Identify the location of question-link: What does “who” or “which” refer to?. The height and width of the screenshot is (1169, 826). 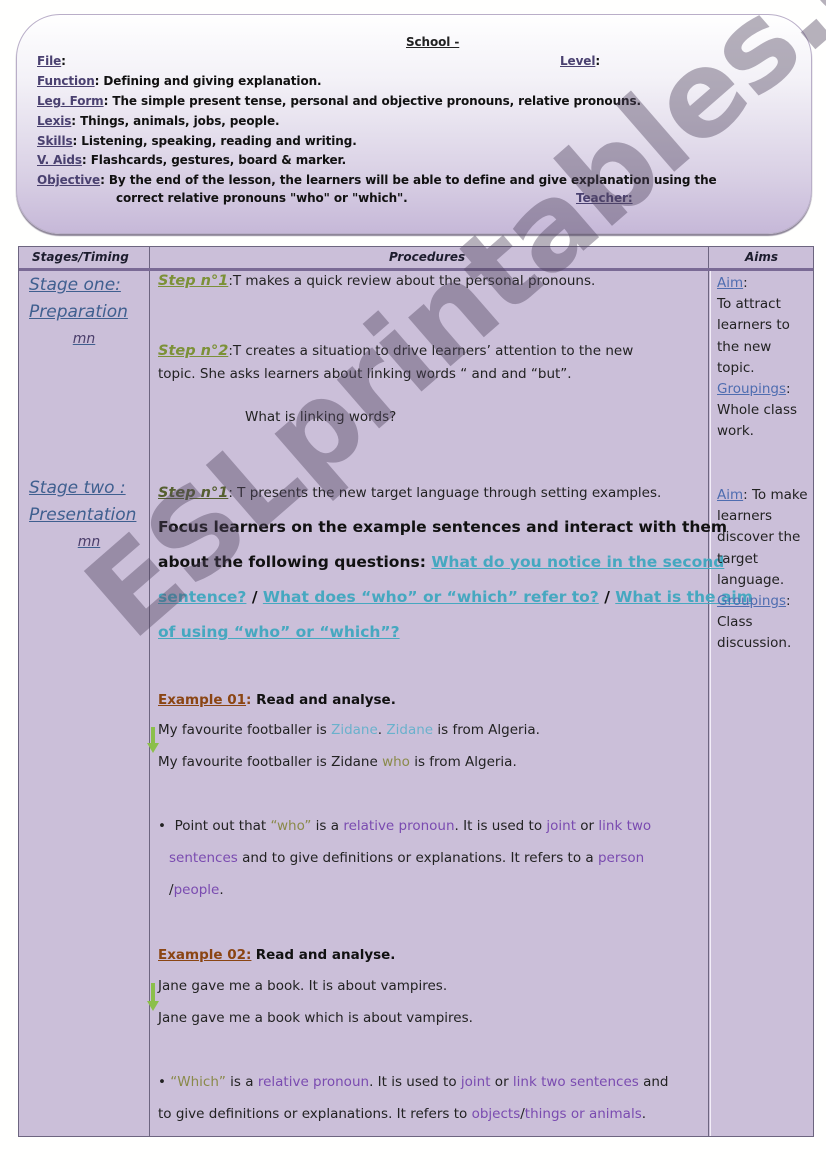
(431, 597).